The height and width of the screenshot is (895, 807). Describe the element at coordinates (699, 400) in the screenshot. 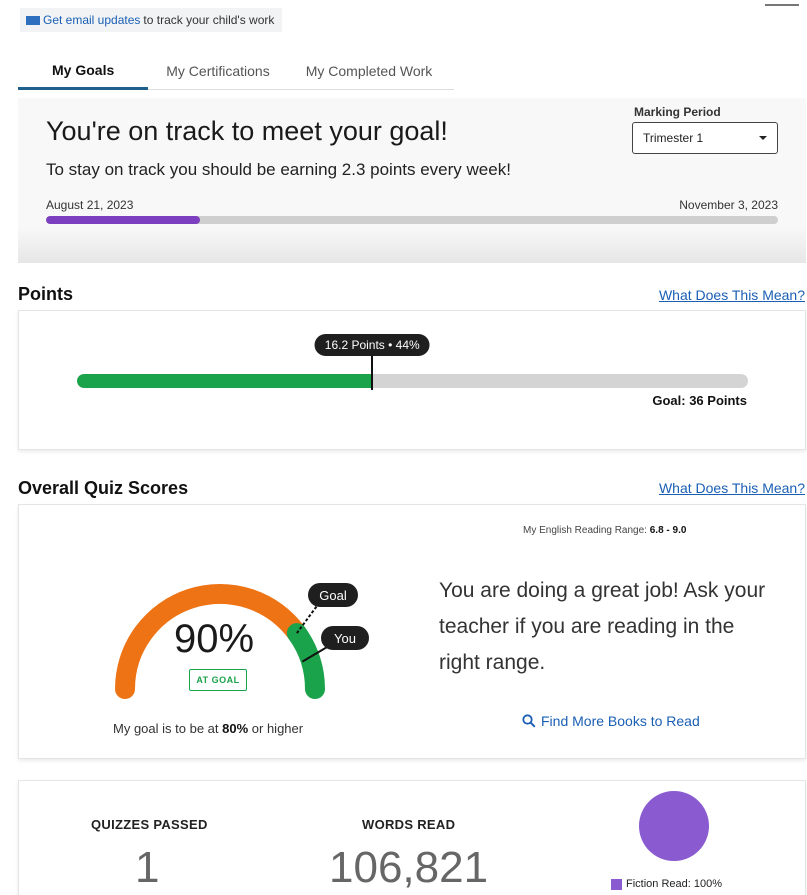

I see `points-goal-text: Goal: 36 Points` at that location.